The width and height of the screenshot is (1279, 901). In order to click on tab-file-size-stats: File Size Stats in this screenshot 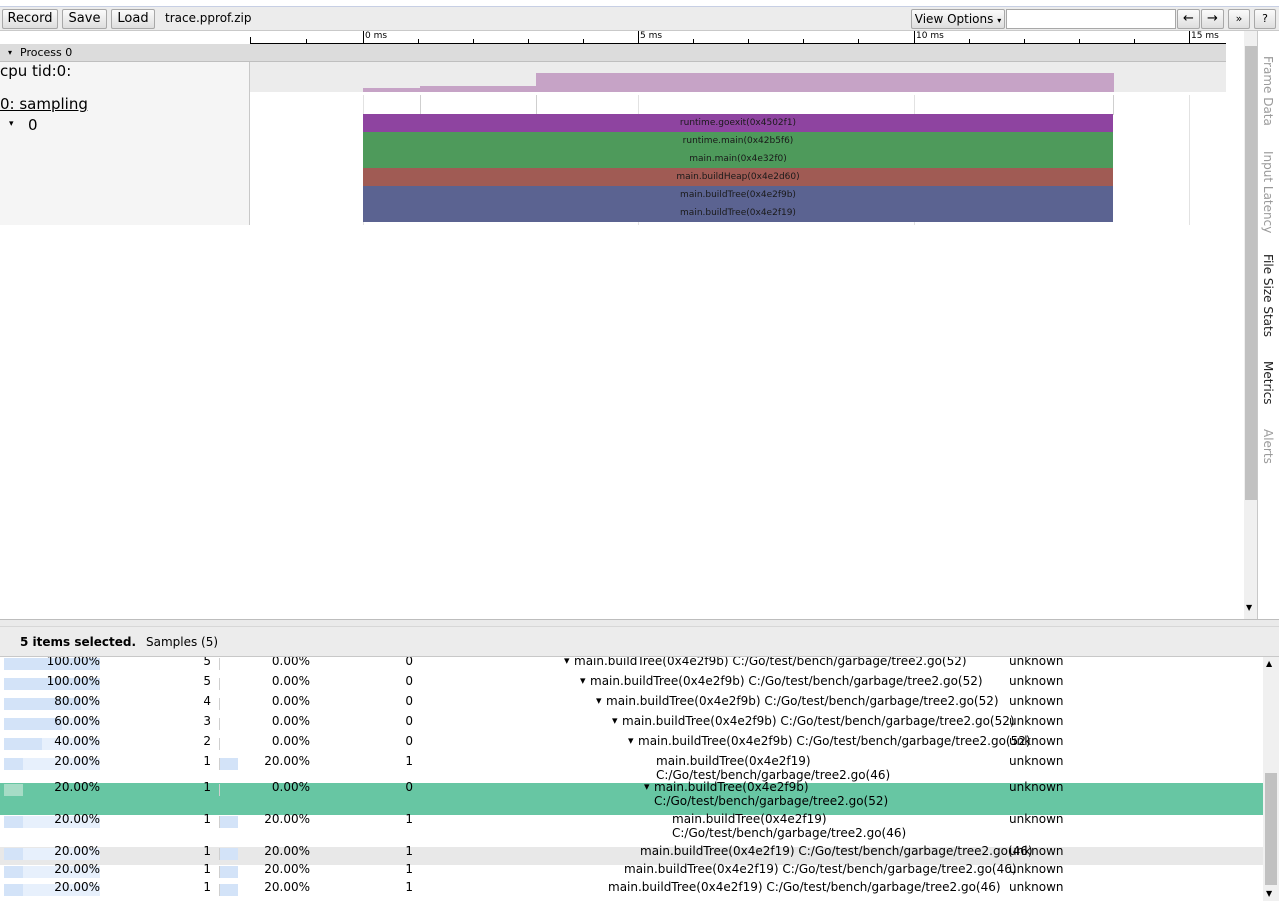, I will do `click(1268, 295)`.